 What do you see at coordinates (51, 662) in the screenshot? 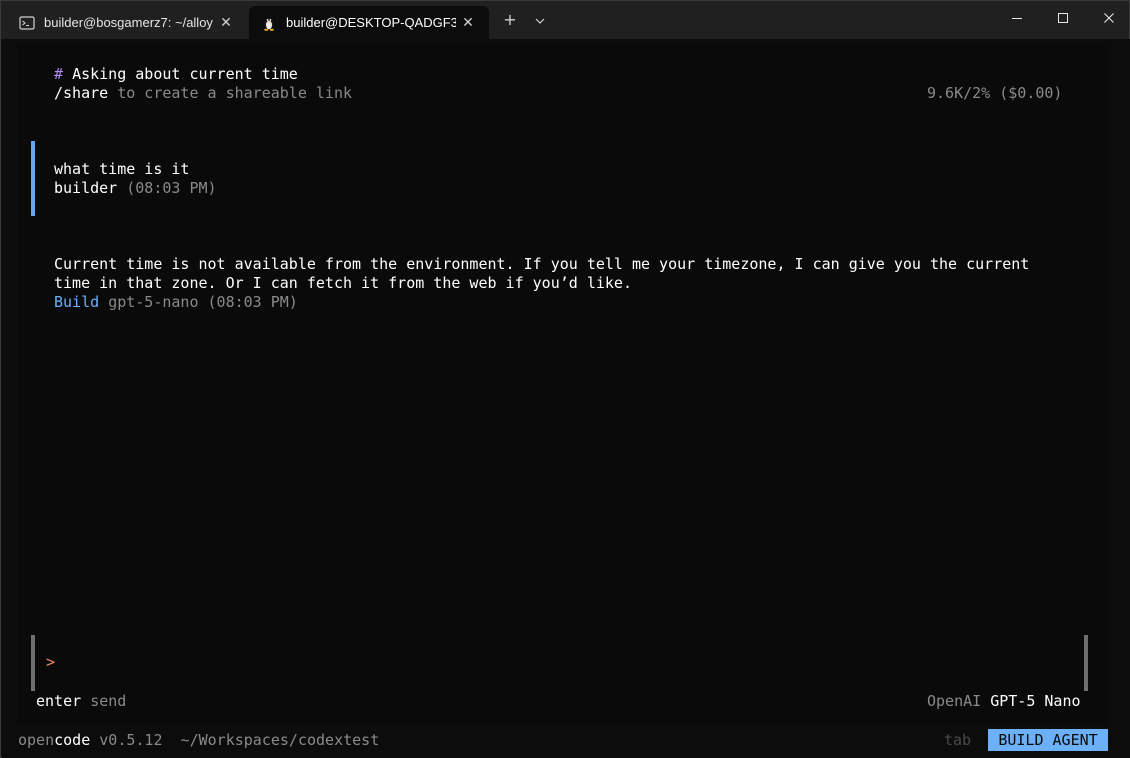
I see `prompt-symbol: >` at bounding box center [51, 662].